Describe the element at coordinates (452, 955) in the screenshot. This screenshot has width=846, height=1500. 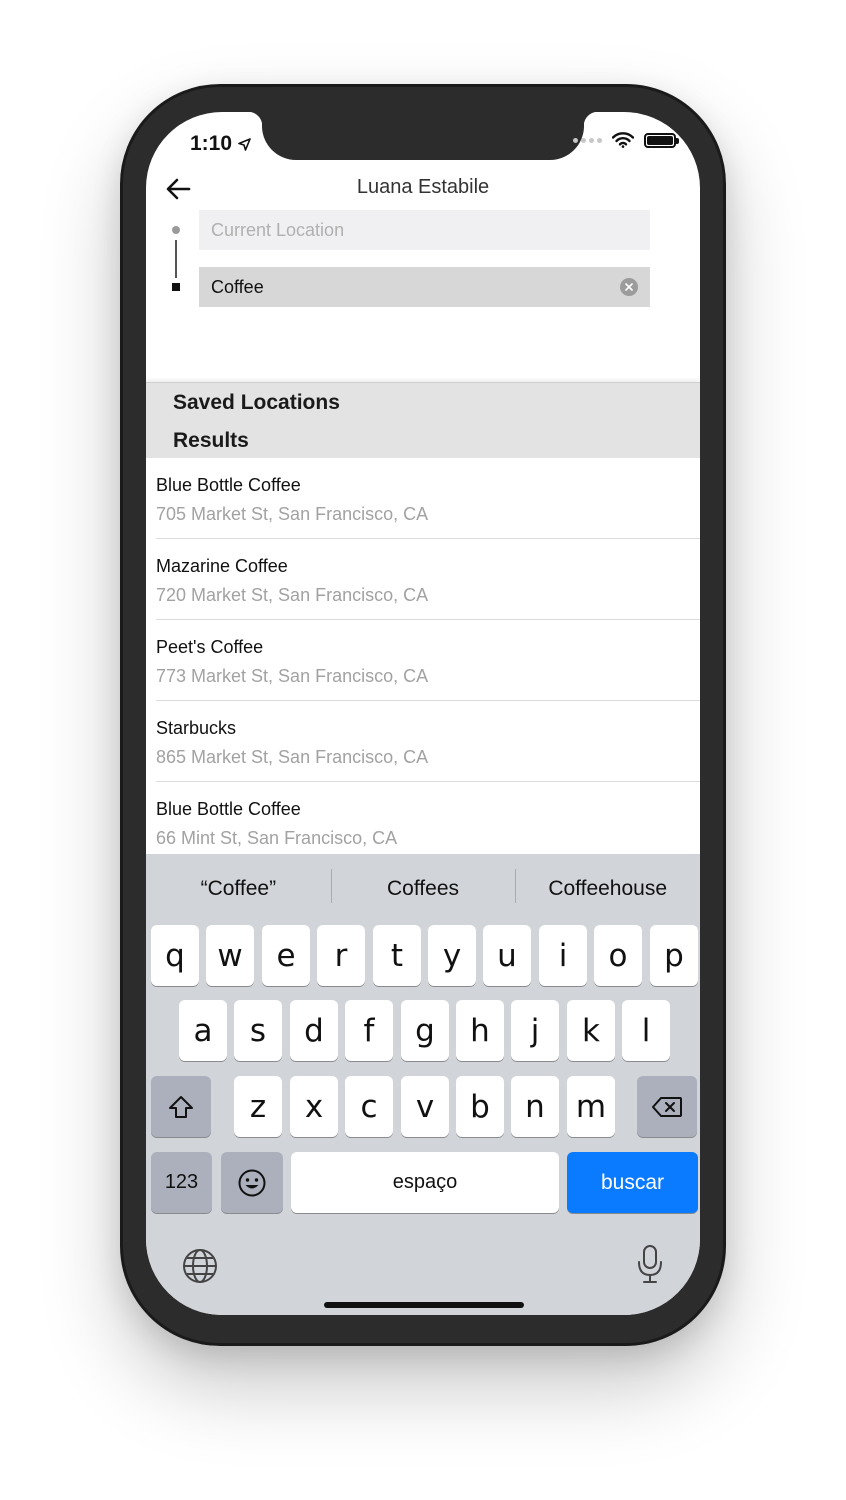
I see `key-y: y` at that location.